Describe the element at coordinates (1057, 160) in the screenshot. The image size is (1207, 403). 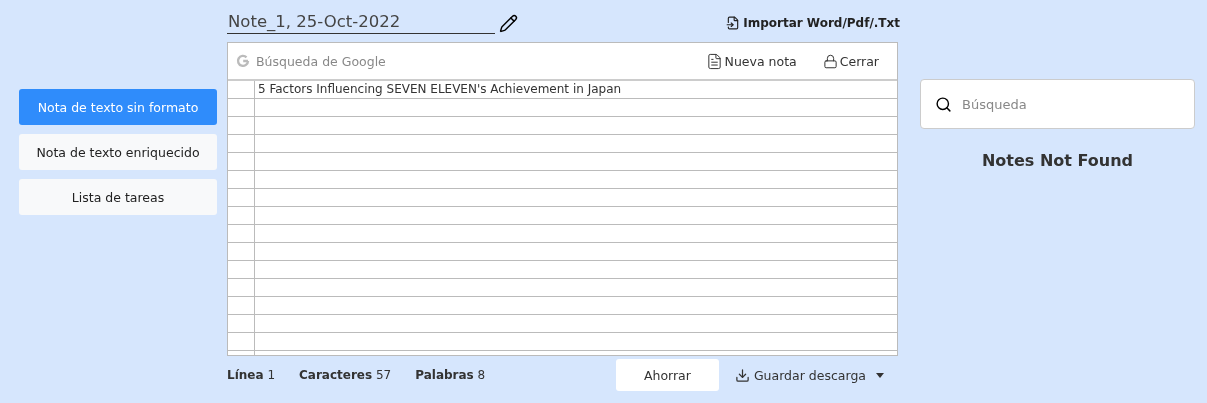
I see `empty-message: Notes Not Found` at that location.